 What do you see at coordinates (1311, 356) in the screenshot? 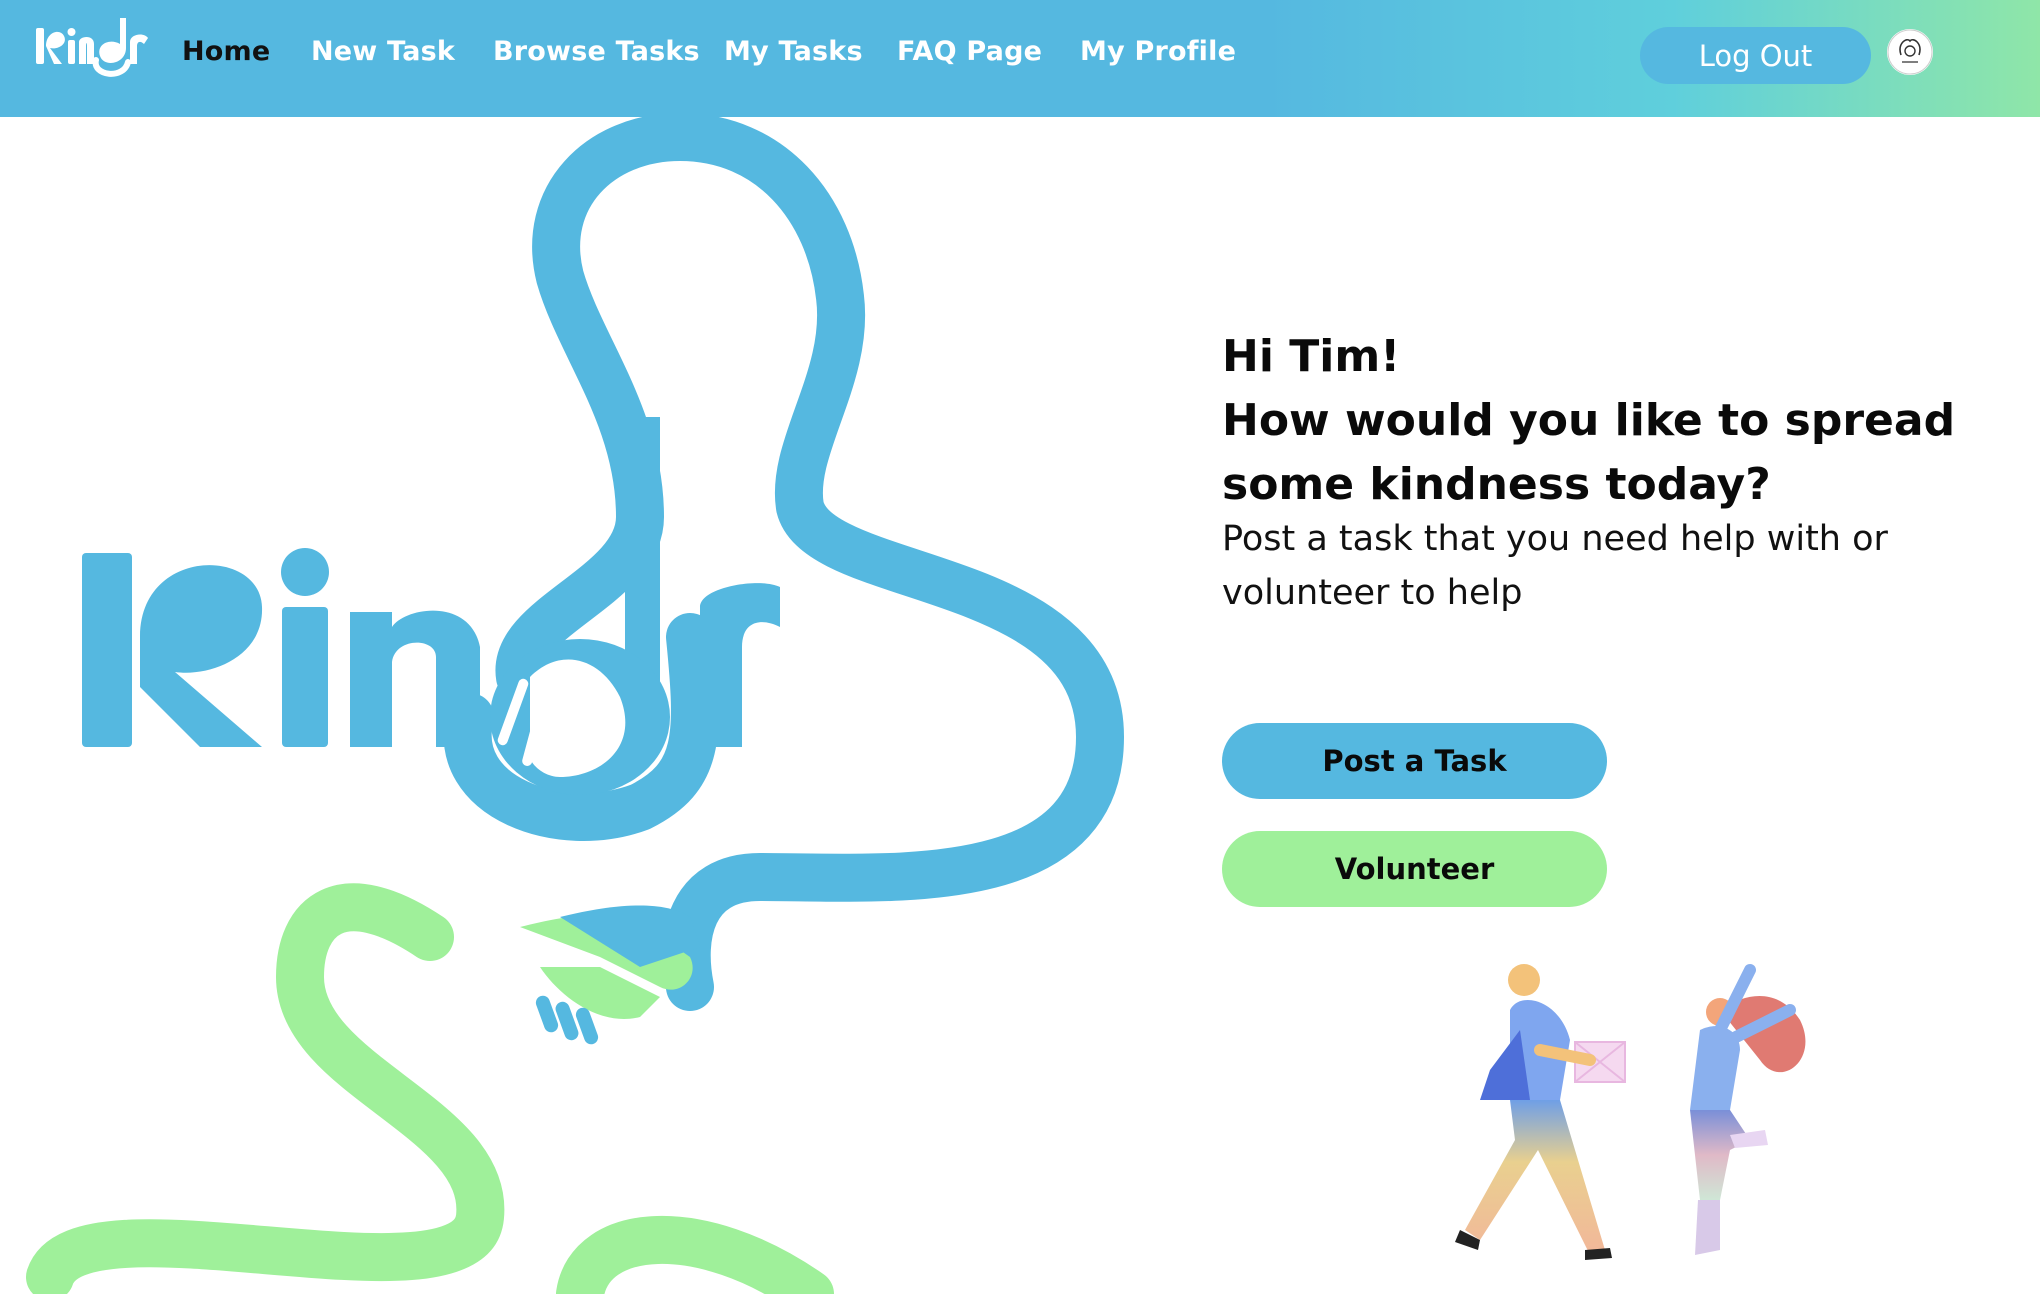
I see `greeting-name: Hi Tim!` at bounding box center [1311, 356].